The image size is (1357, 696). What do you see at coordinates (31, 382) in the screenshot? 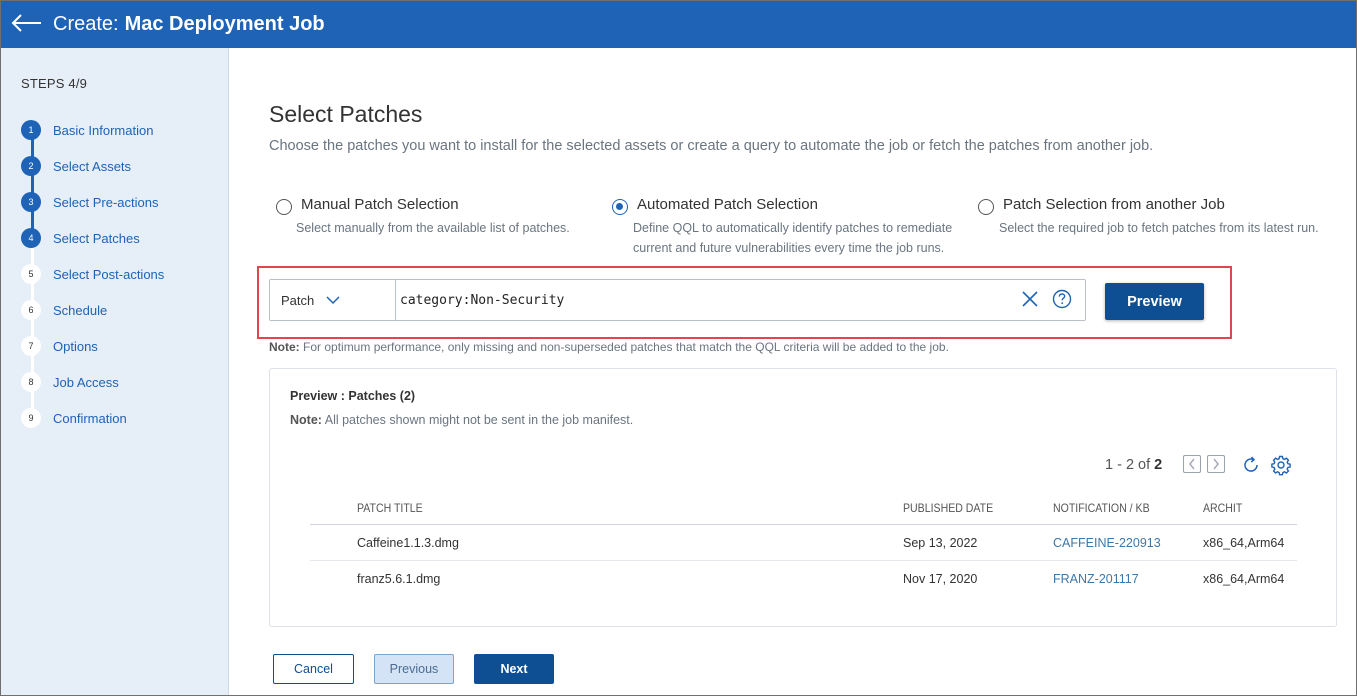
I see `step-number: 8` at bounding box center [31, 382].